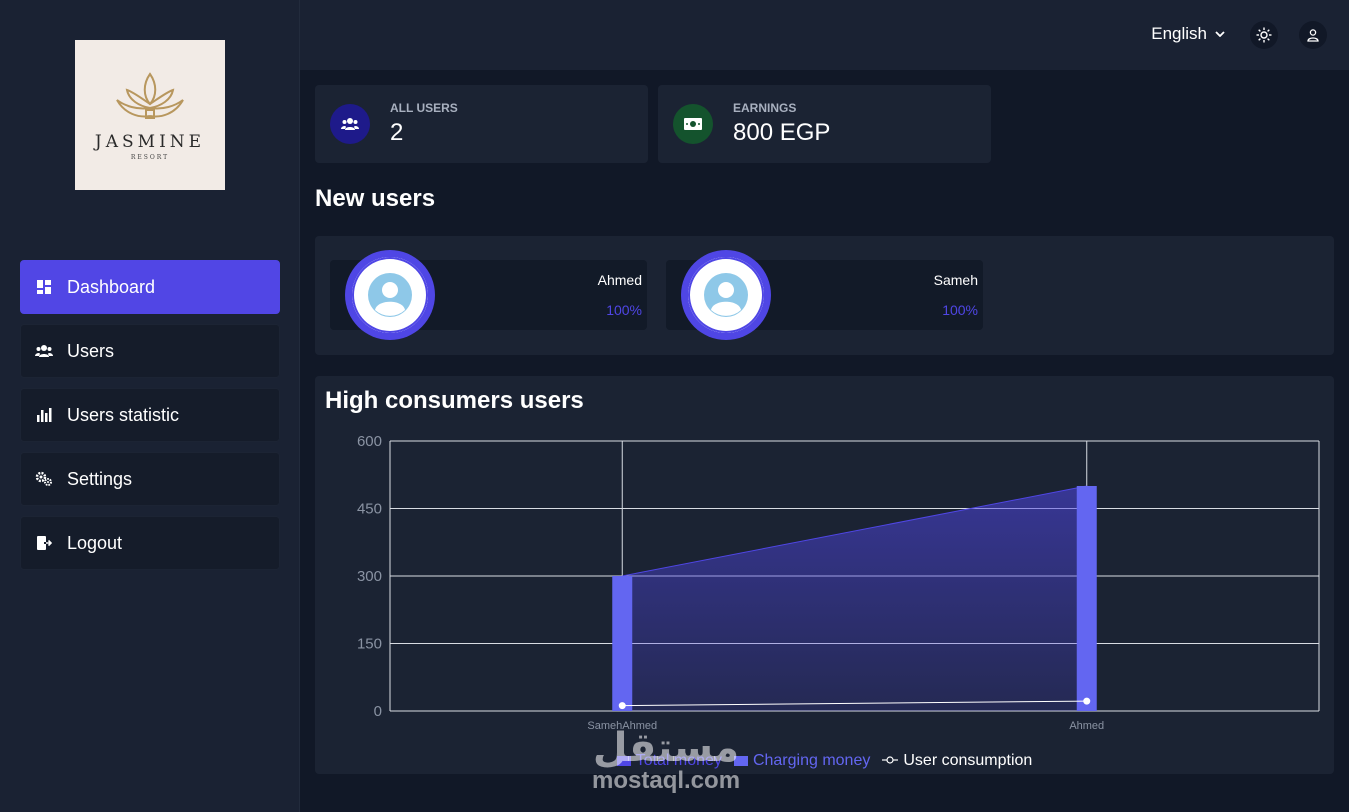 Image resolution: width=1349 pixels, height=812 pixels. I want to click on sidebar-item-users: Users, so click(150, 351).